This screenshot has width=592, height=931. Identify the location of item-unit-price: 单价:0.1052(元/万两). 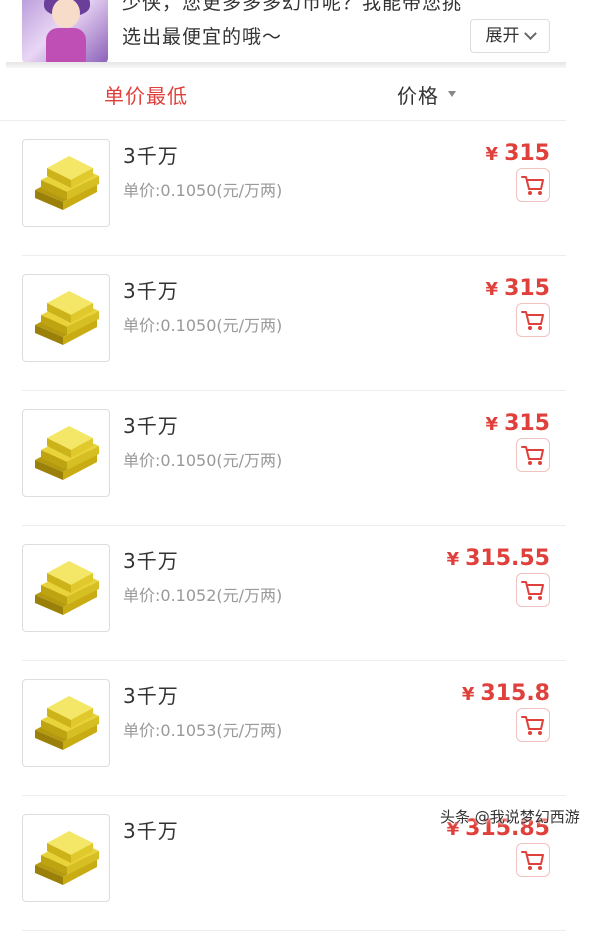
(203, 595).